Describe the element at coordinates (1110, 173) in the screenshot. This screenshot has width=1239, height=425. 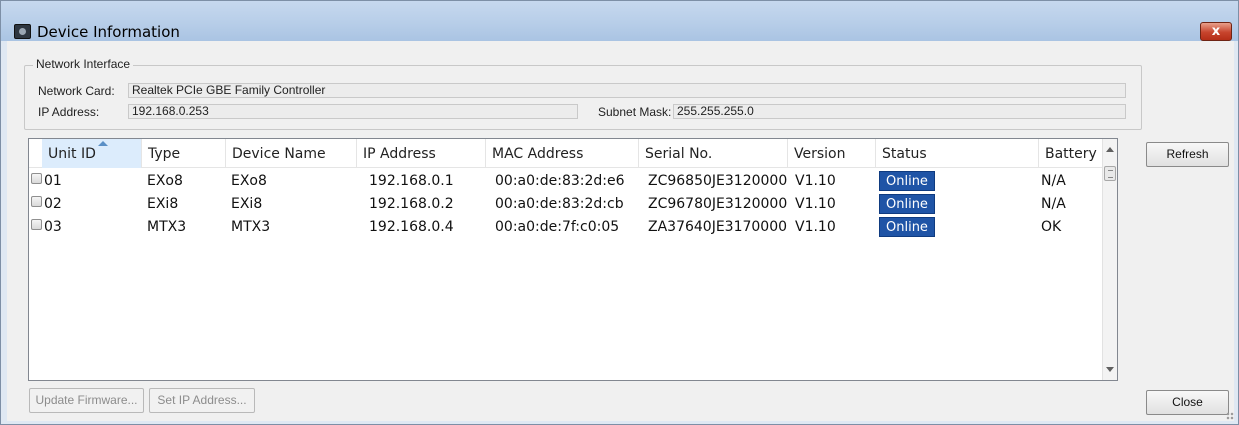
I see `scroll-thumb` at that location.